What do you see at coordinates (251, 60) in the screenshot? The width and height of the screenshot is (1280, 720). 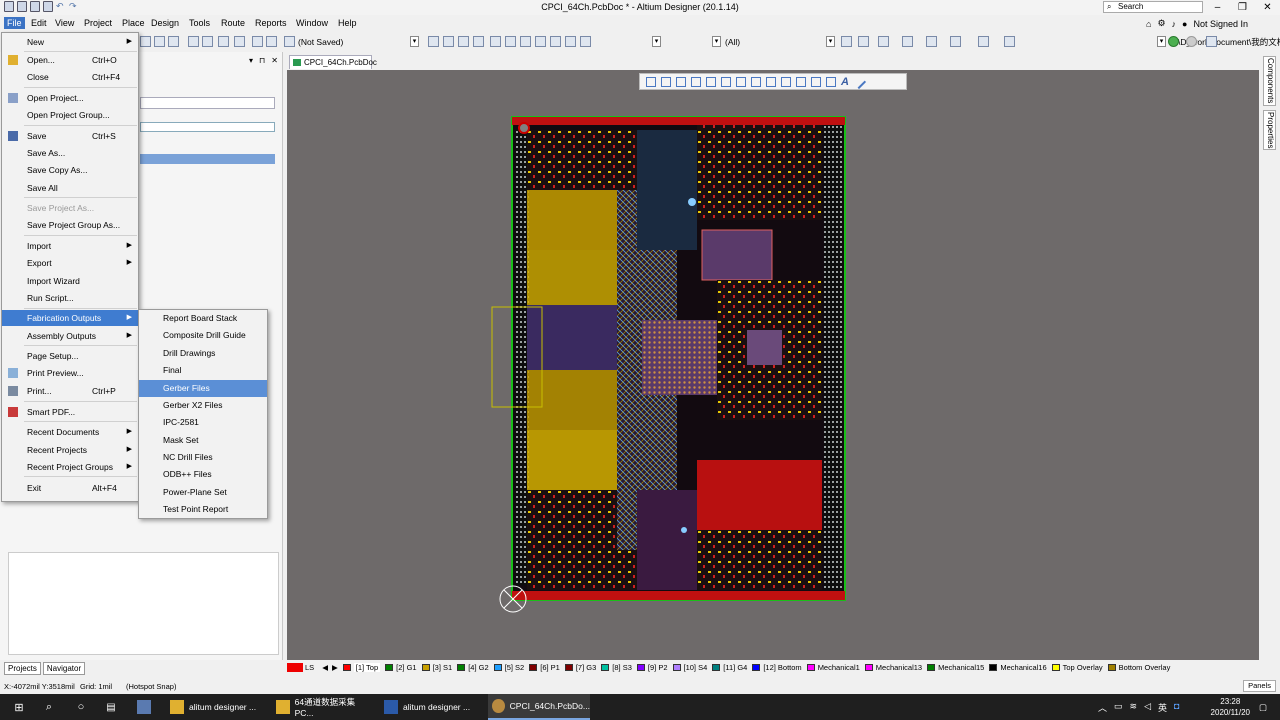 I see `panel-menu-icon: ▾` at bounding box center [251, 60].